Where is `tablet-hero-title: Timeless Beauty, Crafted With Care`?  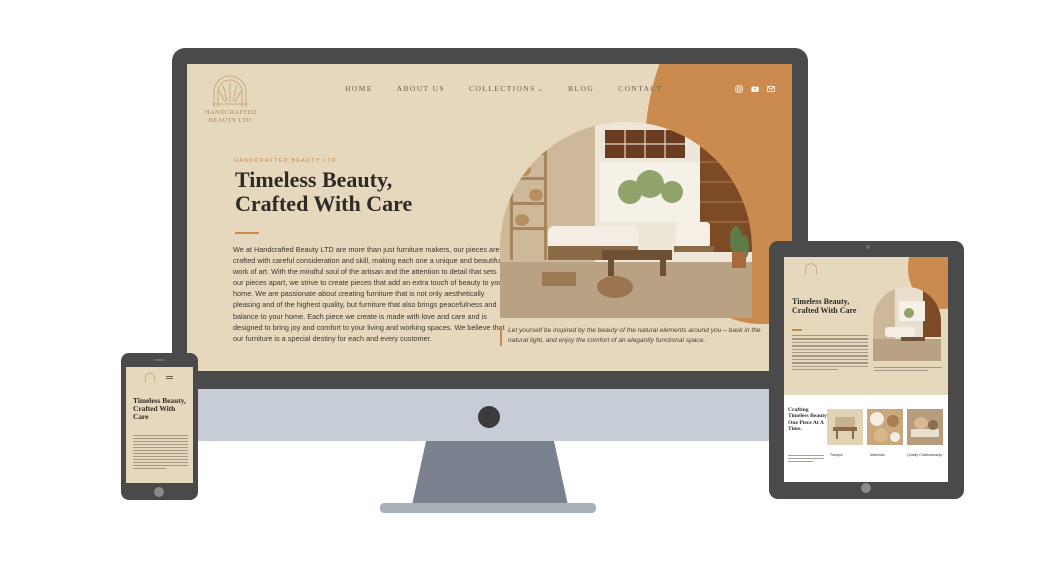 tablet-hero-title: Timeless Beauty, Crafted With Care is located at coordinates (824, 306).